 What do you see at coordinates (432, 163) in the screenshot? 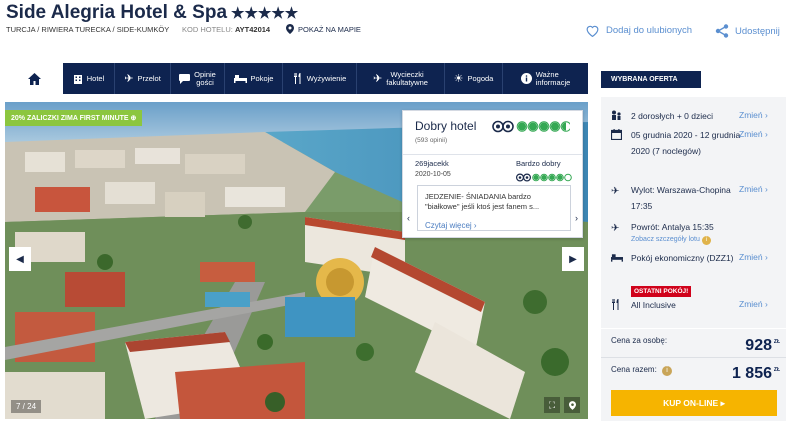
I see `reviewer-name: 269jacekk` at bounding box center [432, 163].